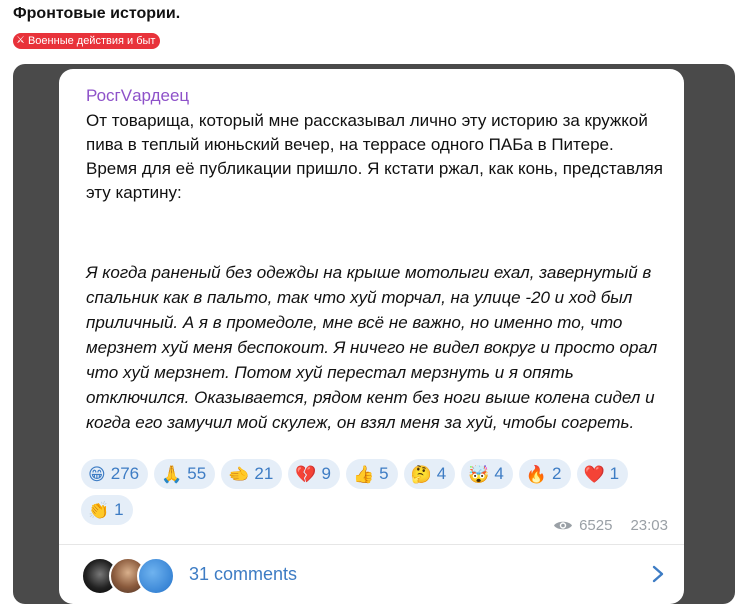  What do you see at coordinates (421, 474) in the screenshot?
I see `thinking-face-icon: 🤔` at bounding box center [421, 474].